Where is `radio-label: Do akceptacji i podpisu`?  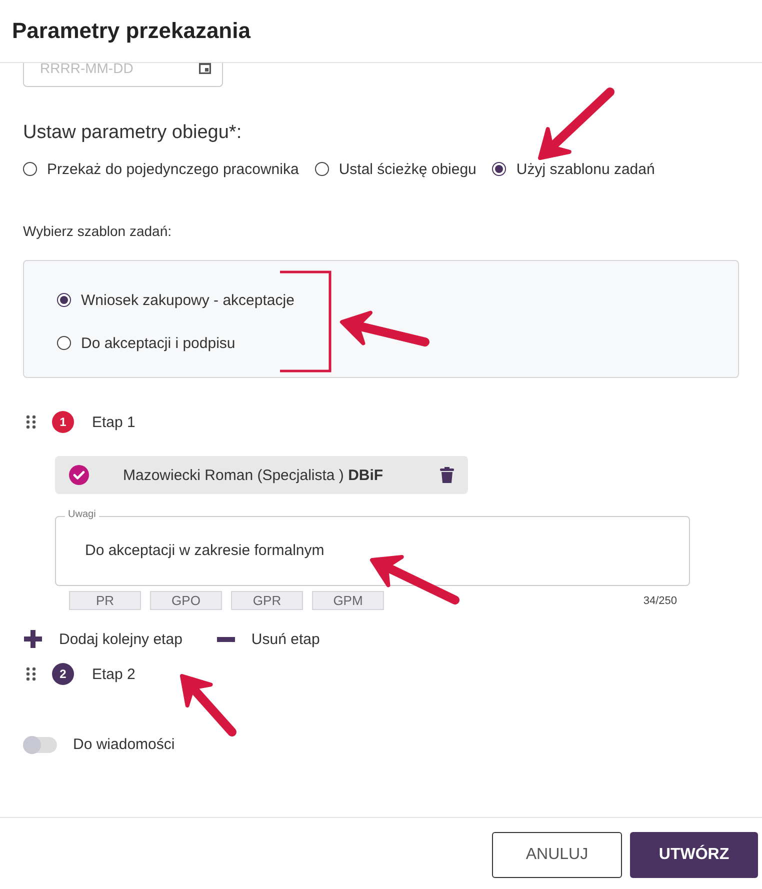 radio-label: Do akceptacji i podpisu is located at coordinates (158, 343).